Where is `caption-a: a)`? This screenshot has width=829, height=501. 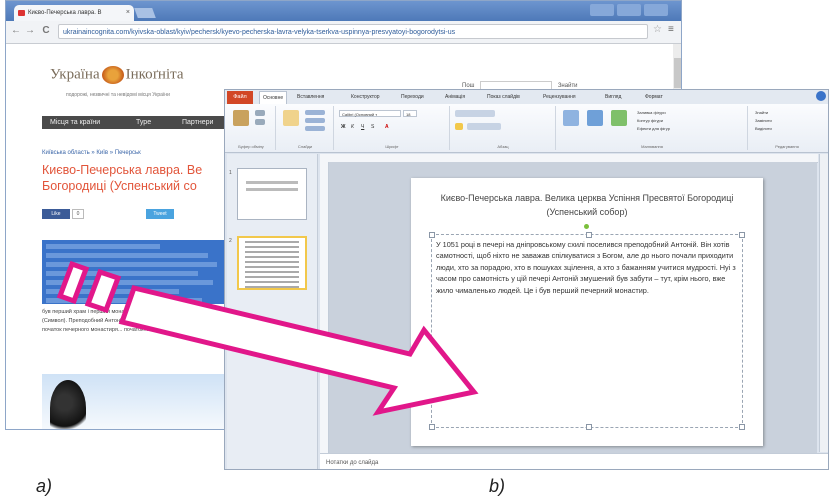 caption-a: a) is located at coordinates (44, 486).